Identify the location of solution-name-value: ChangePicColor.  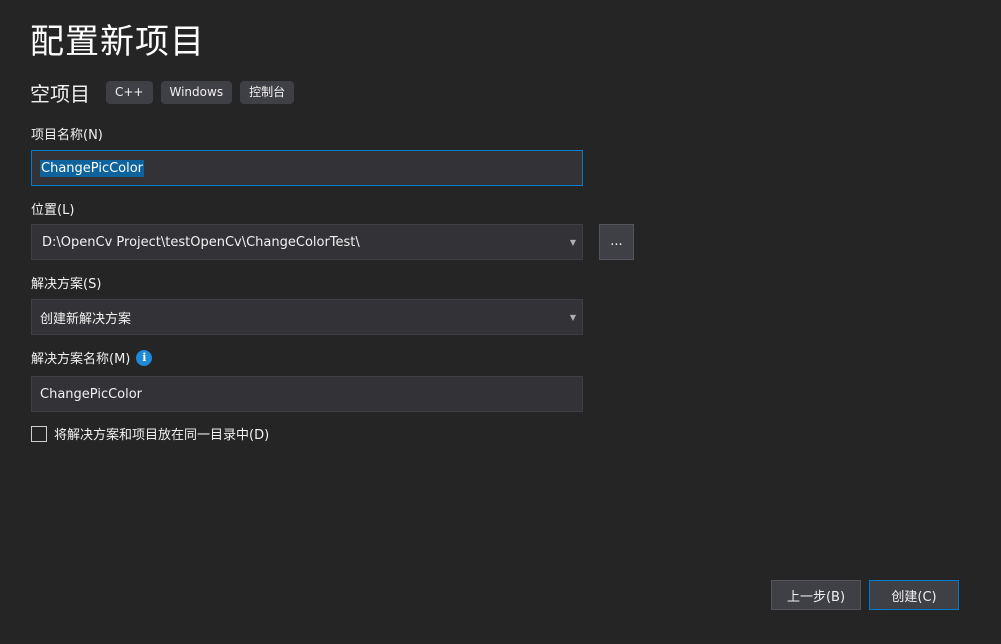
(91, 394).